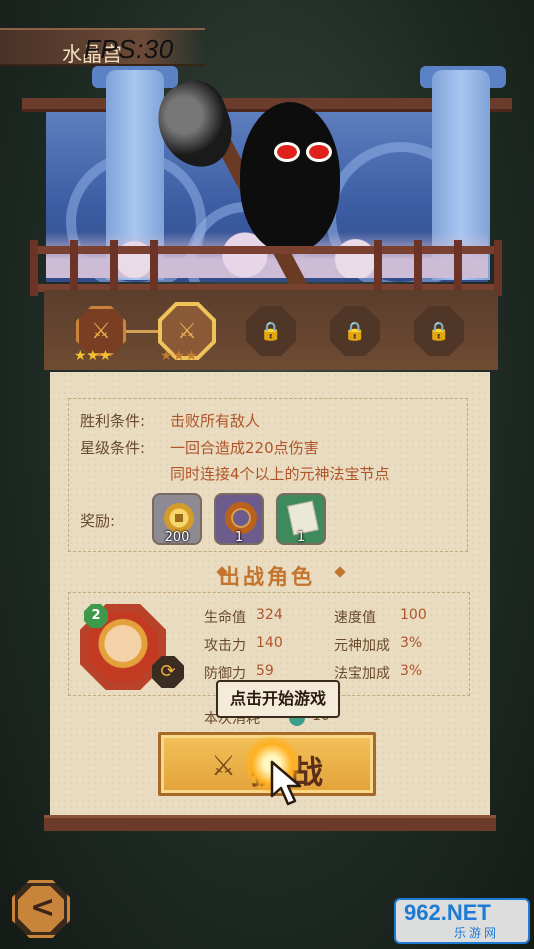 This screenshot has width=534, height=949. Describe the element at coordinates (269, 615) in the screenshot. I see `hp-value: 324` at that location.